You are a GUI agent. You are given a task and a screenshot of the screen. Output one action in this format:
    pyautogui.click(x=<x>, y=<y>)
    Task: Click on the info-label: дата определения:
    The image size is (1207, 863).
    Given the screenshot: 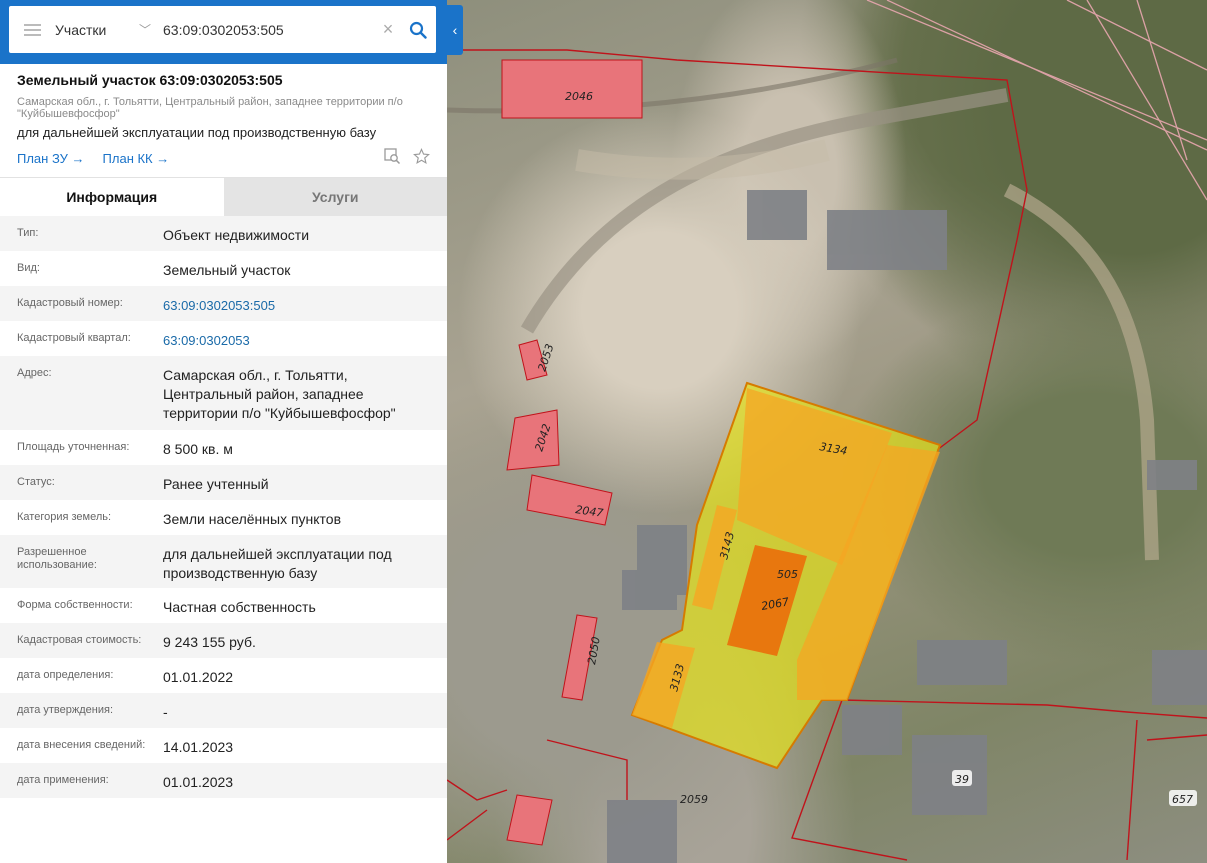 What is the action you would take?
    pyautogui.click(x=65, y=675)
    